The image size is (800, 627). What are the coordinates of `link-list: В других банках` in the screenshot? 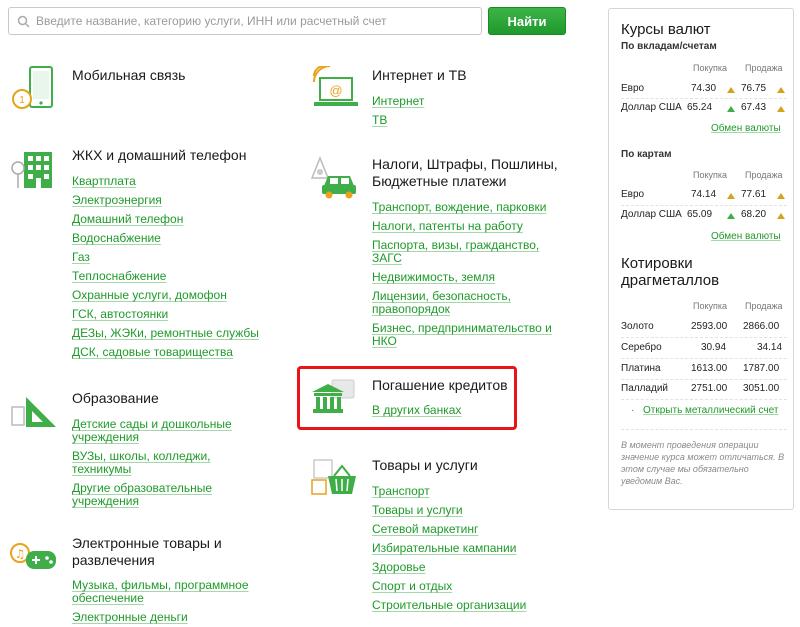 It's located at (416, 413).